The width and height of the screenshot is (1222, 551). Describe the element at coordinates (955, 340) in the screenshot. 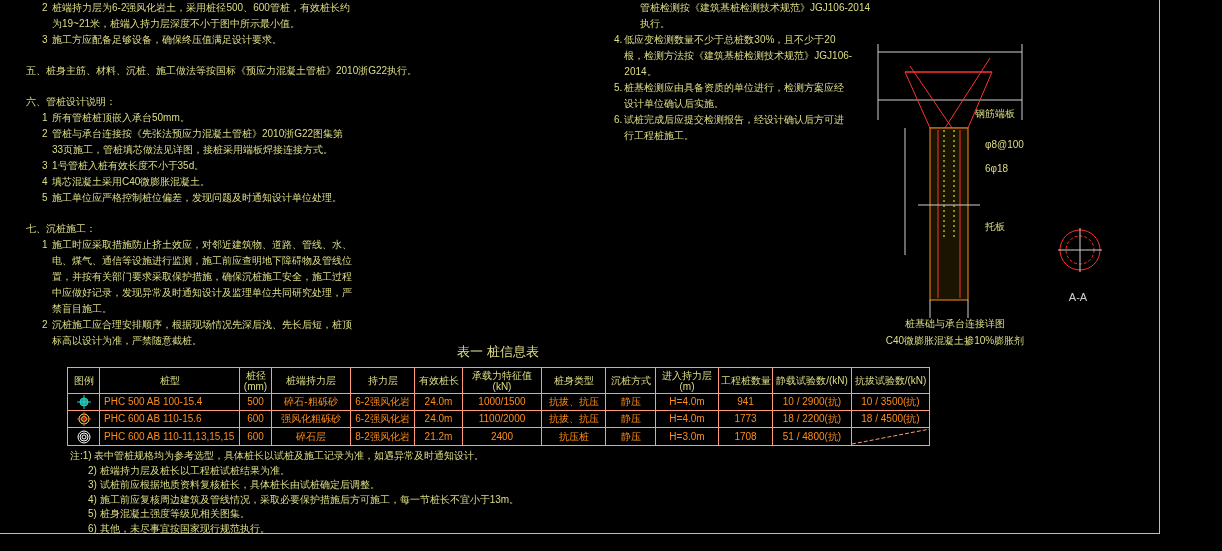

I see `detail-subtitle: C40微膨胀混凝土掺10%膨胀剂` at that location.